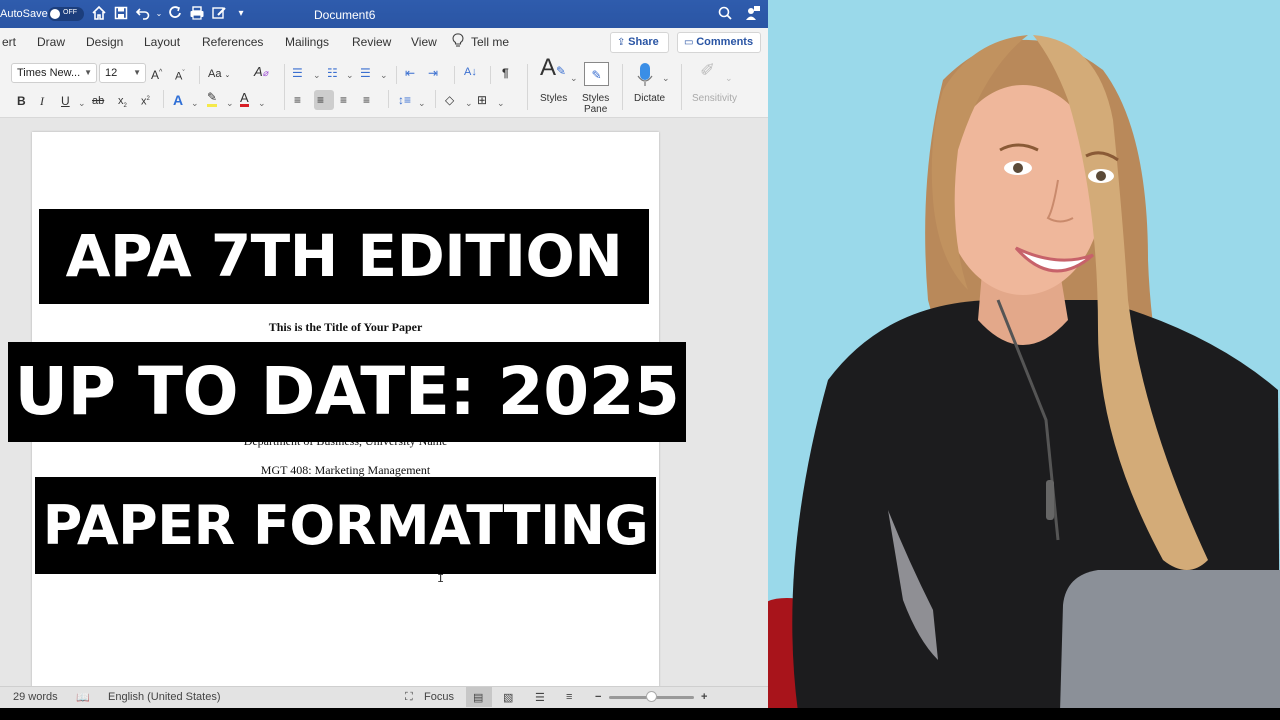 The height and width of the screenshot is (720, 1280). What do you see at coordinates (639, 42) in the screenshot?
I see `share-button: ⇪ Share` at bounding box center [639, 42].